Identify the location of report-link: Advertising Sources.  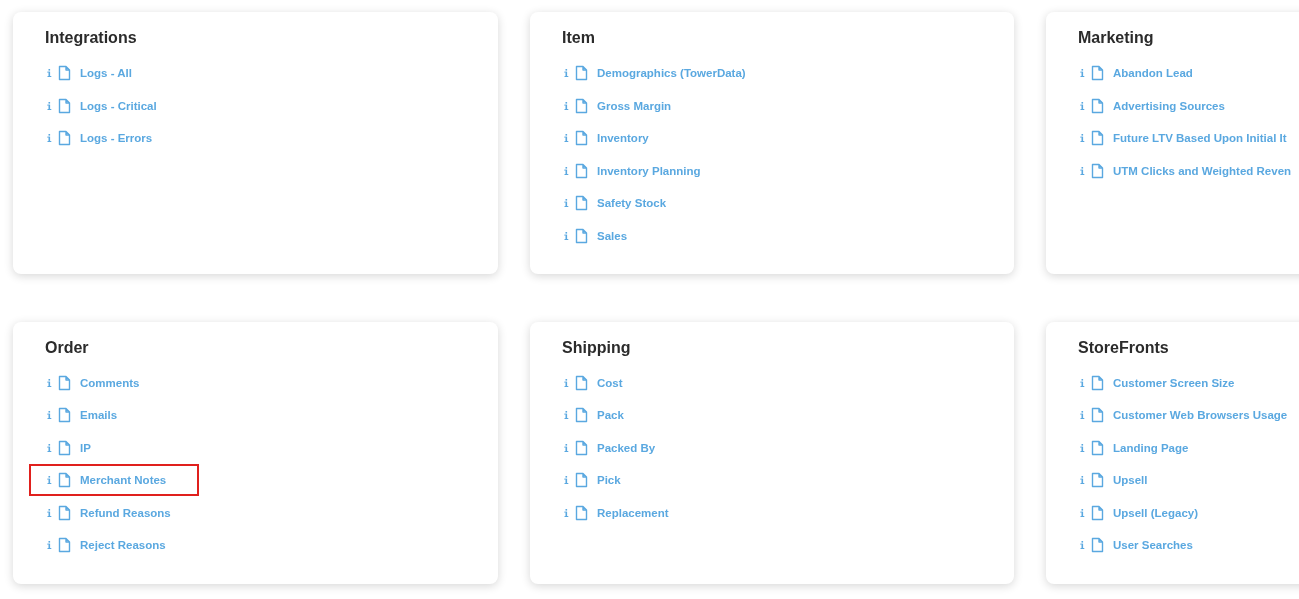
(1169, 105).